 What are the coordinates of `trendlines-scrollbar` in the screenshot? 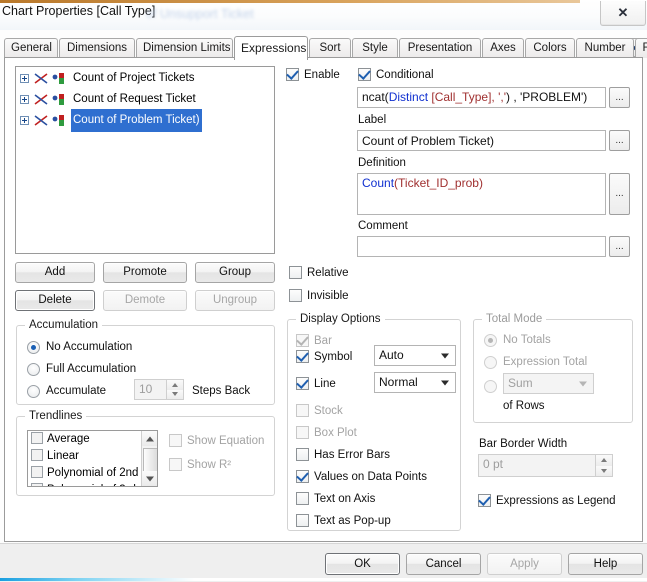 It's located at (149, 458).